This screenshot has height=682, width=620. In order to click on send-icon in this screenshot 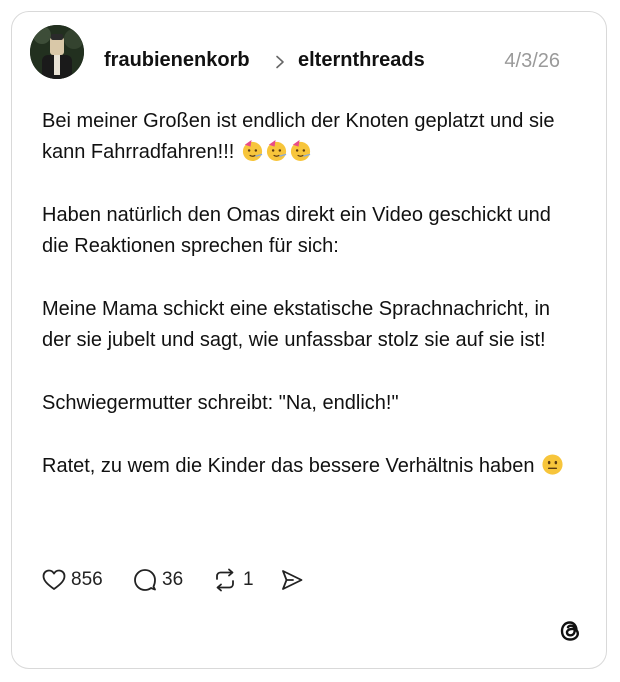, I will do `click(292, 580)`.